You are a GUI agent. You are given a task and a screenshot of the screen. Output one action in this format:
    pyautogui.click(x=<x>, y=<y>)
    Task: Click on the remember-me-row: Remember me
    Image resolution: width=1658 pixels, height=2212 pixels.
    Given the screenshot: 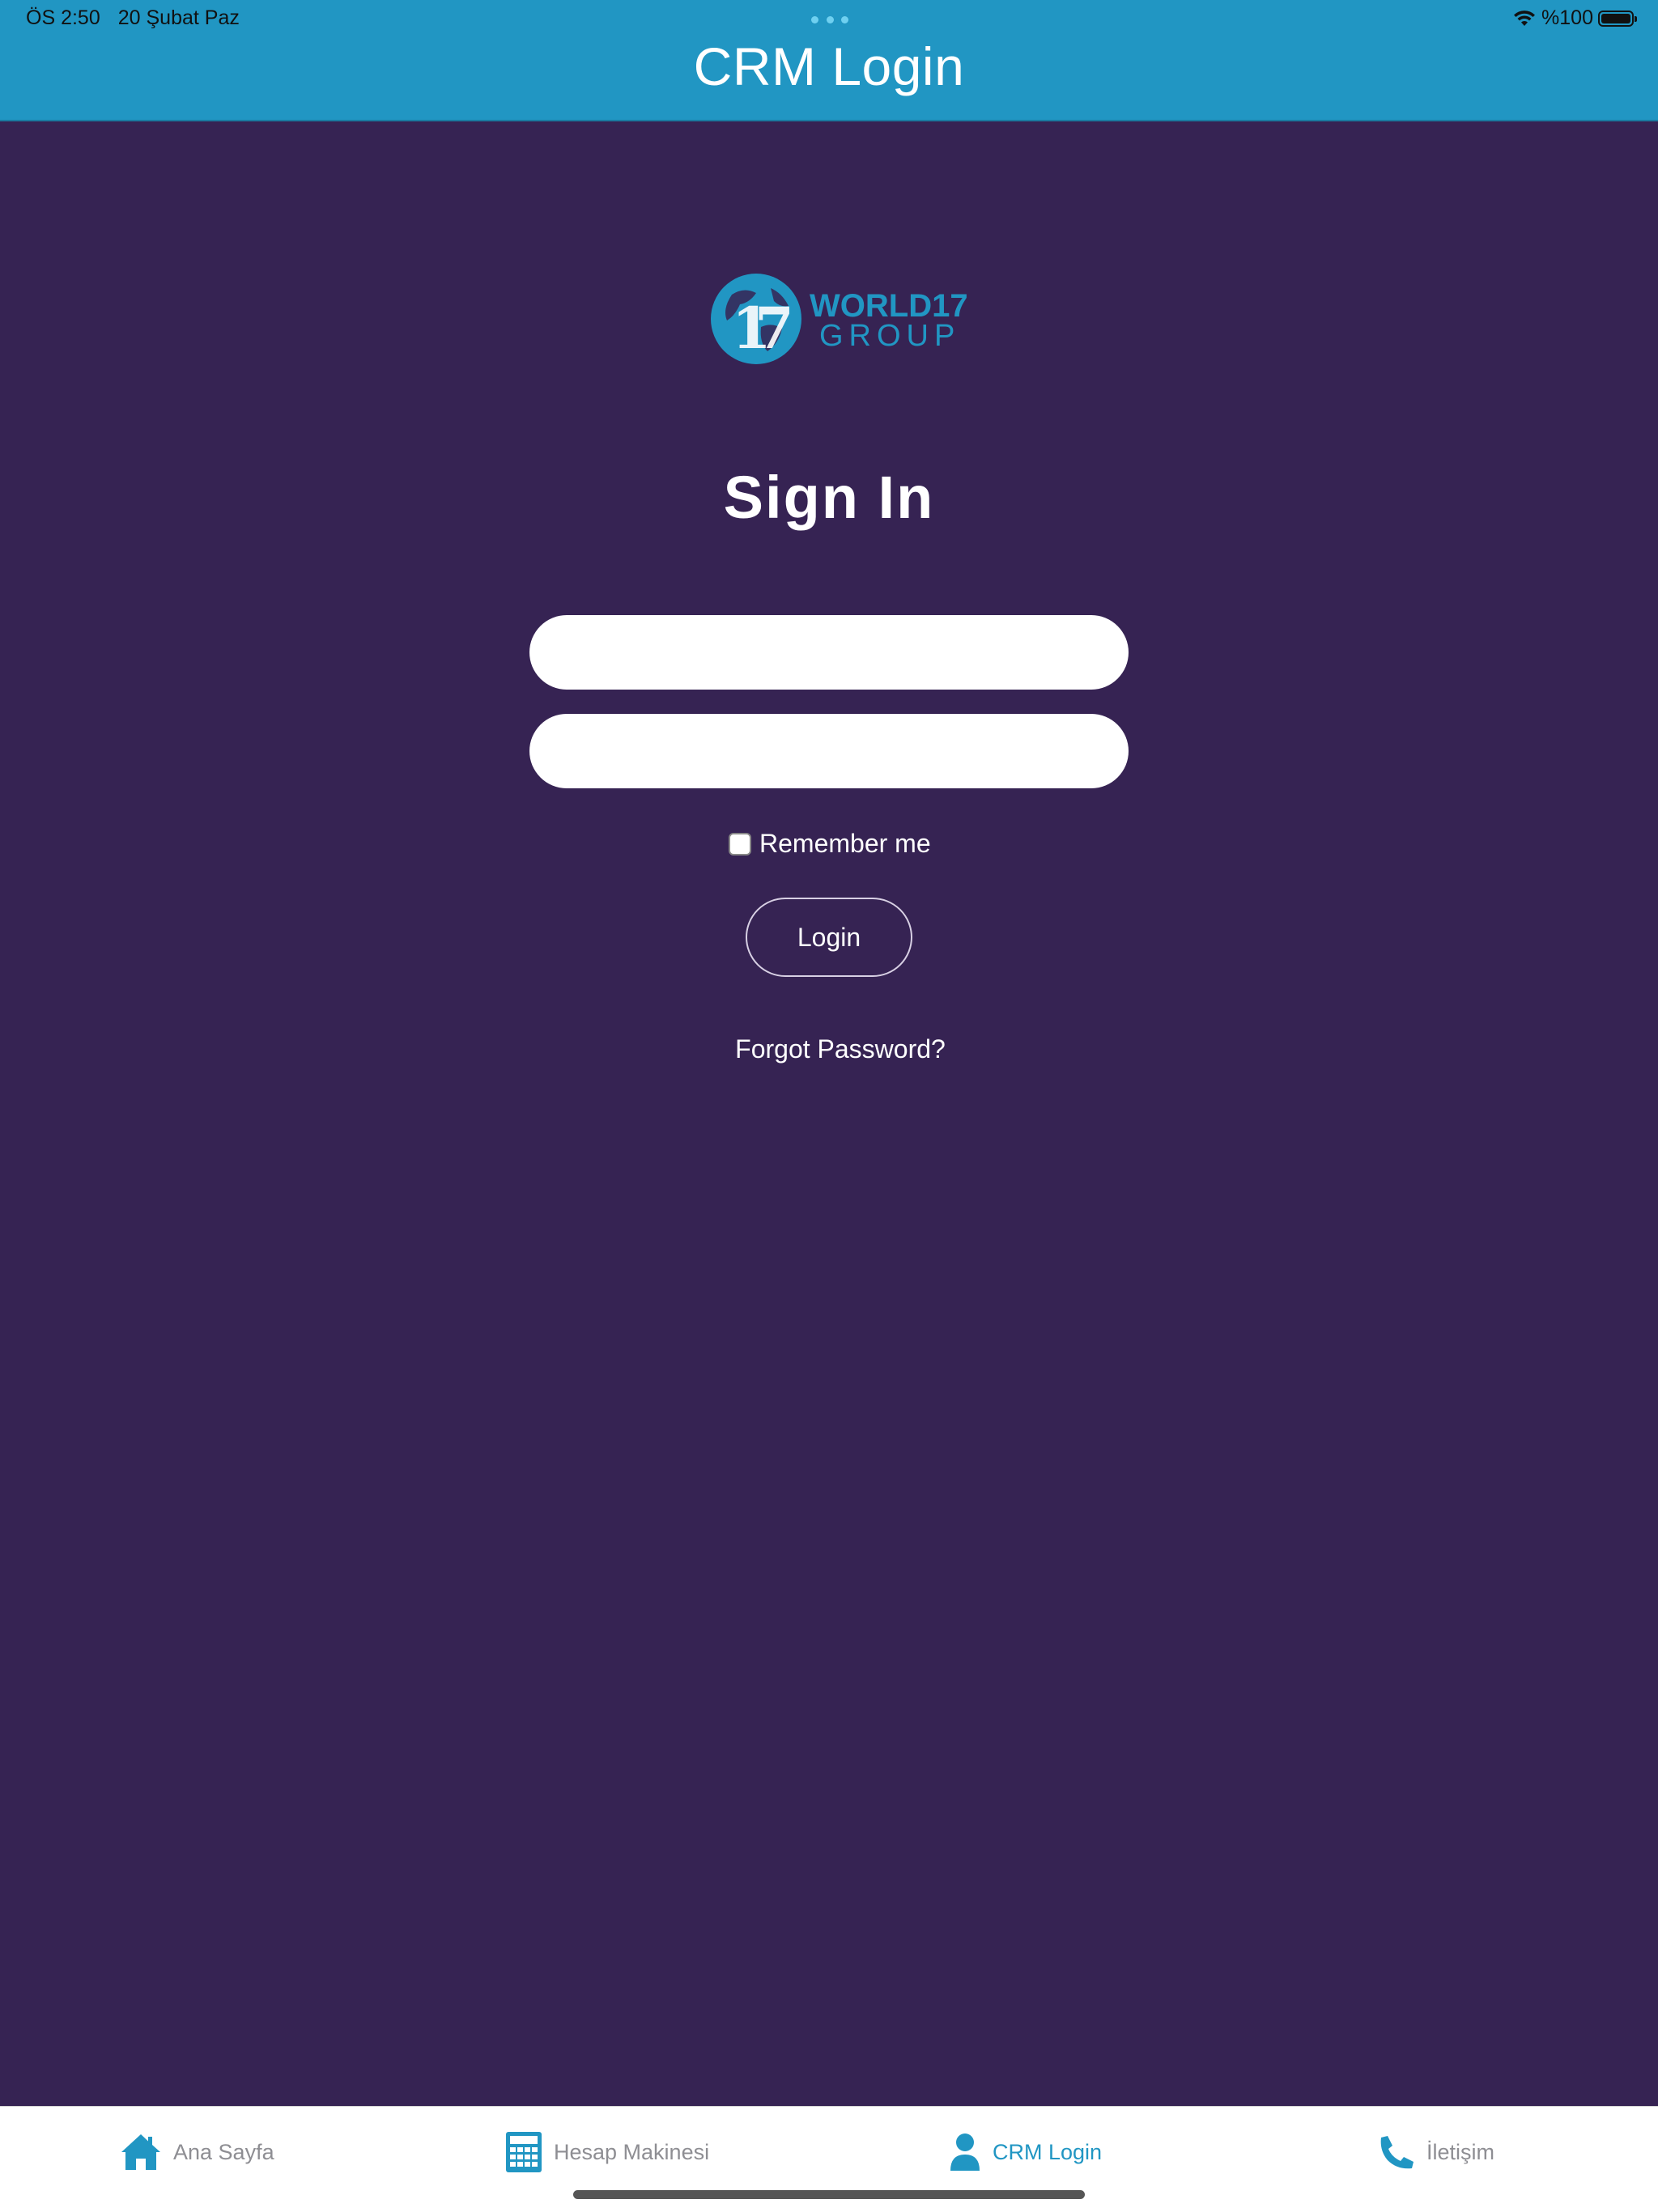 What is the action you would take?
    pyautogui.click(x=830, y=844)
    